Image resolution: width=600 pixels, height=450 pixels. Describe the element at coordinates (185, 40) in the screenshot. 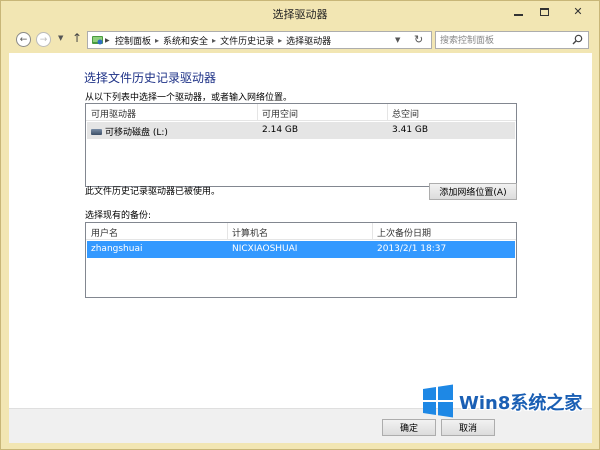

I see `breadcrumb-item-system-security: 系统和安全` at that location.